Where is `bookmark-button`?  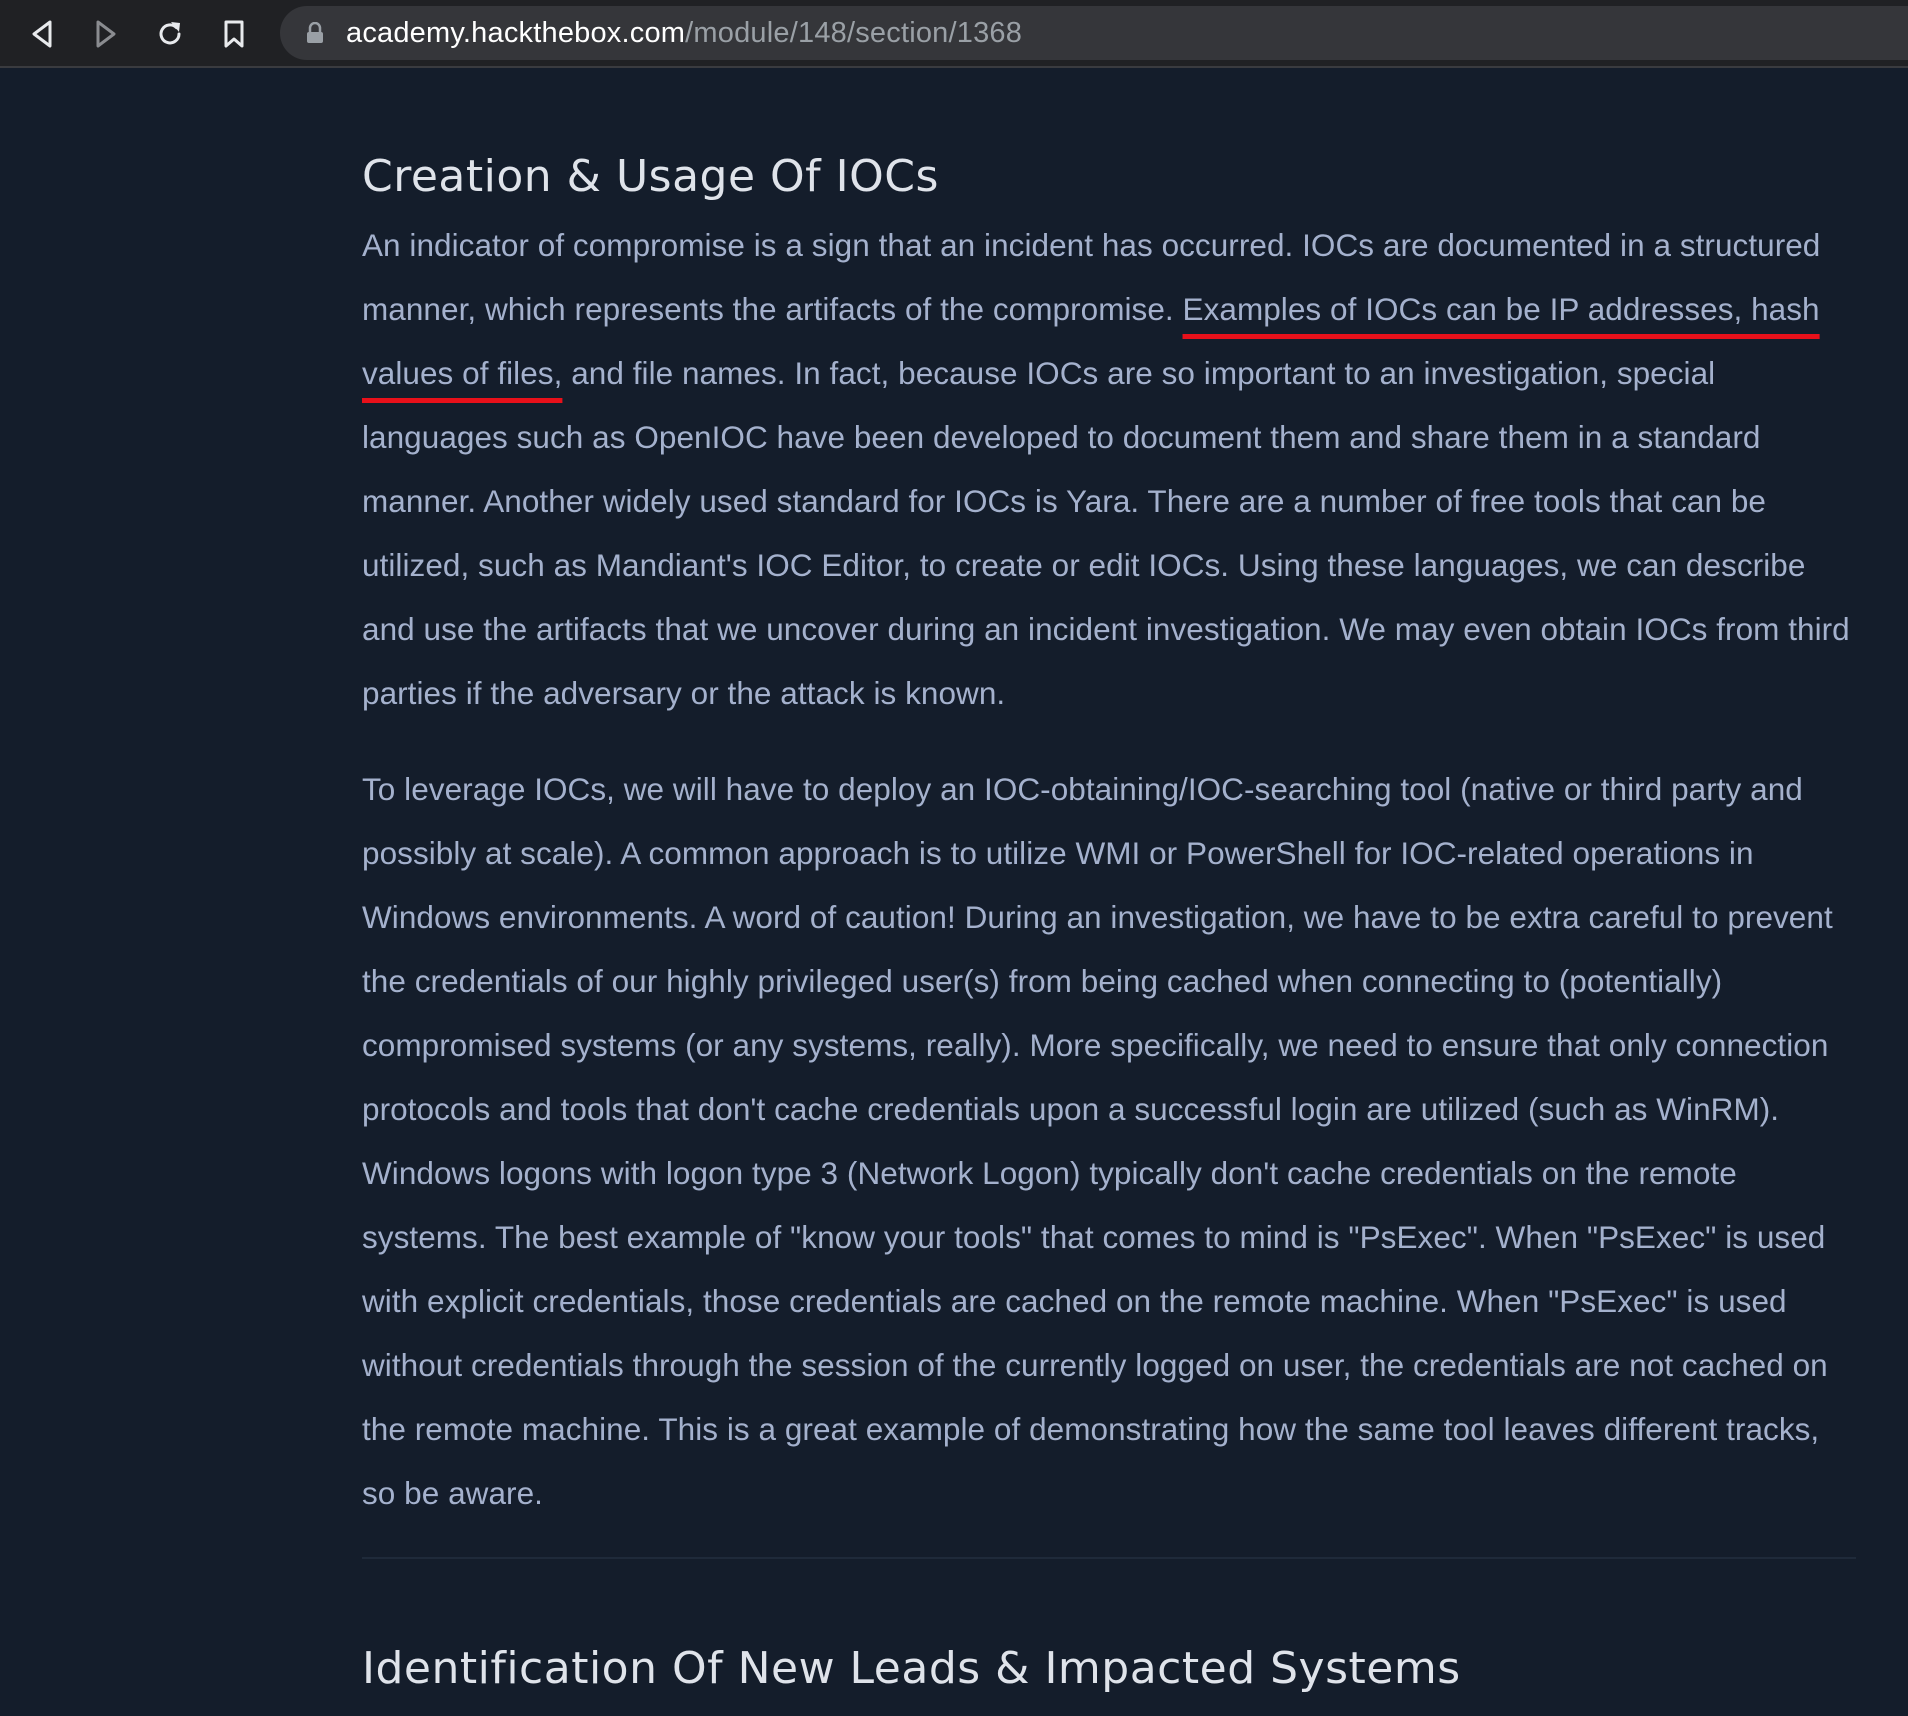 bookmark-button is located at coordinates (234, 34).